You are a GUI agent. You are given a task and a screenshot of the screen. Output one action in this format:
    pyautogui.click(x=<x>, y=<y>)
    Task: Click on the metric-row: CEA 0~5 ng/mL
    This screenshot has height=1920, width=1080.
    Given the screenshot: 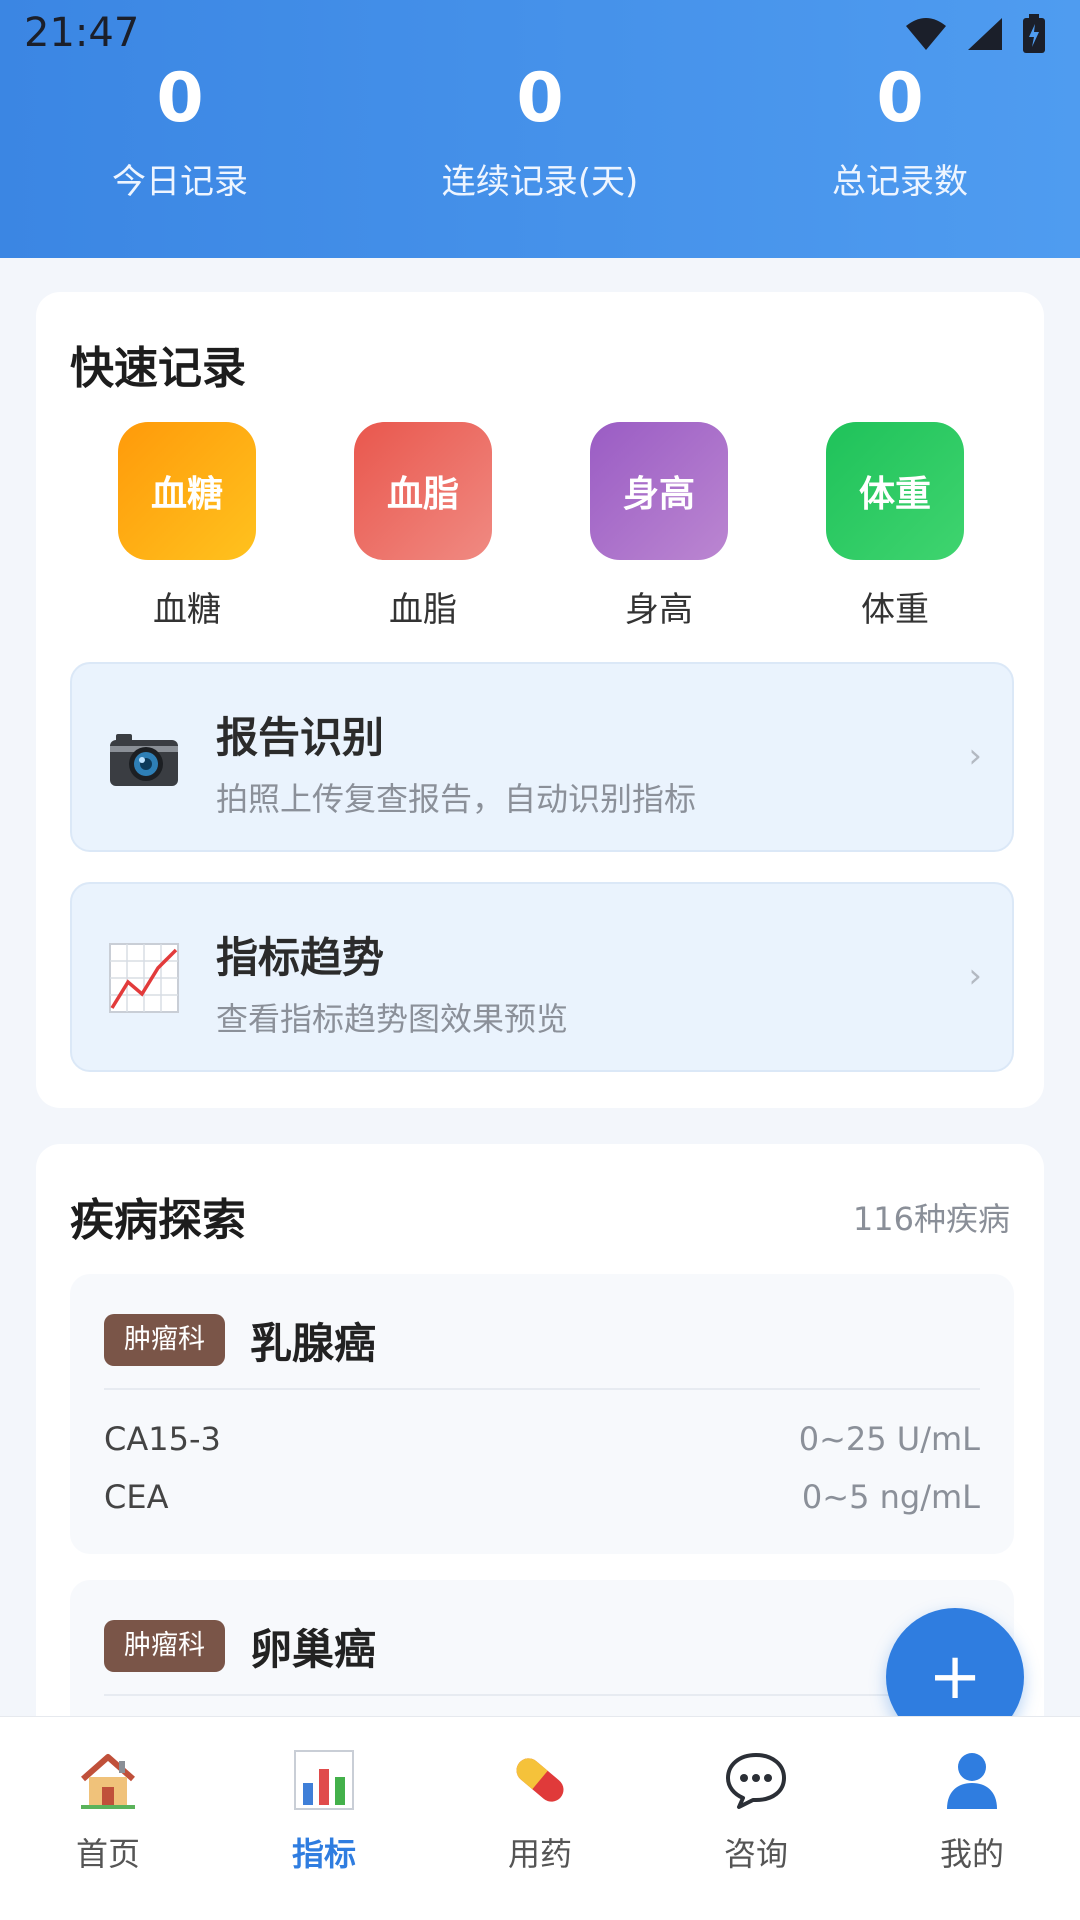 What is the action you would take?
    pyautogui.click(x=542, y=1503)
    